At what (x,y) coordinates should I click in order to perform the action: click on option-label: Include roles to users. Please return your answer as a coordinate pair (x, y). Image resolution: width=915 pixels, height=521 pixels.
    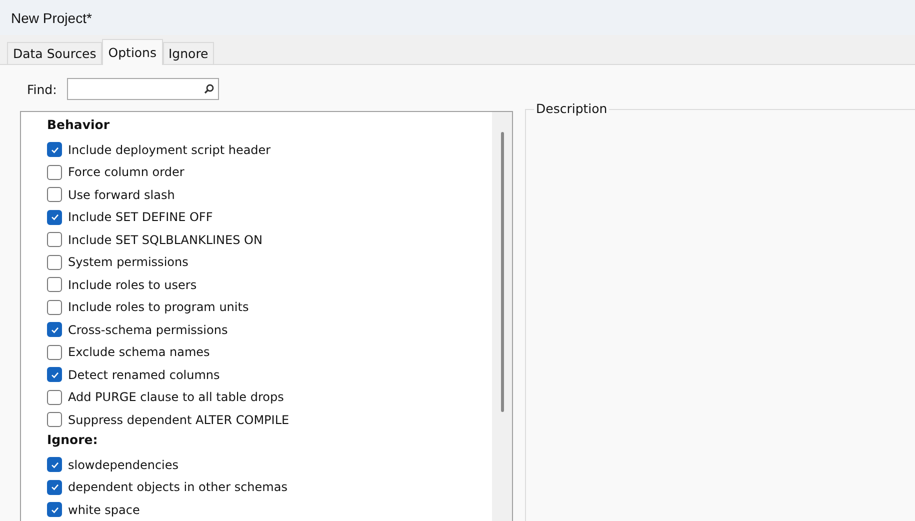
    Looking at the image, I should click on (132, 285).